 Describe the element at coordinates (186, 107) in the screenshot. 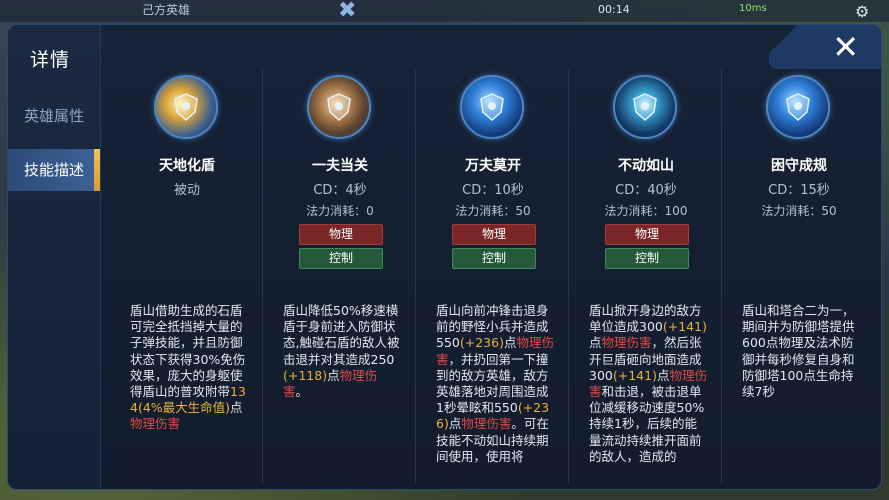

I see `gold-cannon-shield-icon` at that location.